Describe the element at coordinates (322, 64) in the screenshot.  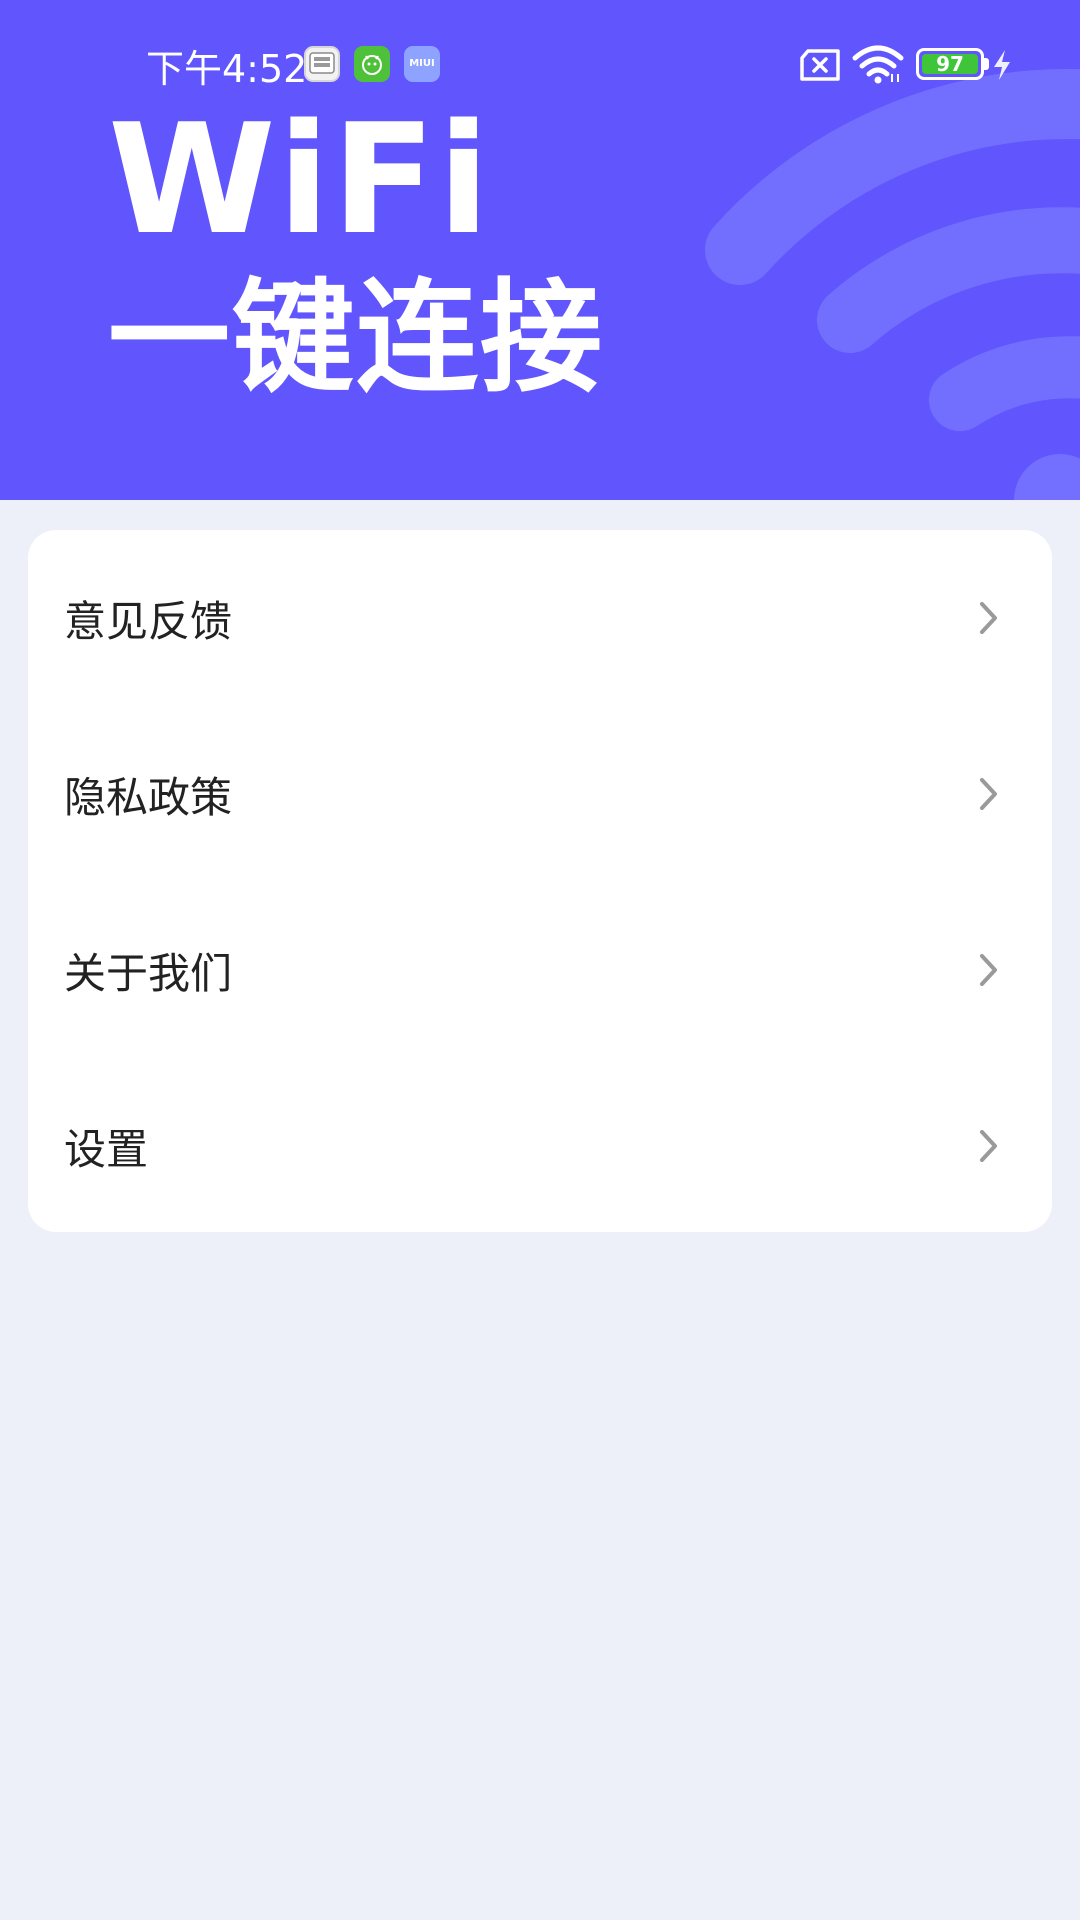
I see `blood-pressure-app-icon` at that location.